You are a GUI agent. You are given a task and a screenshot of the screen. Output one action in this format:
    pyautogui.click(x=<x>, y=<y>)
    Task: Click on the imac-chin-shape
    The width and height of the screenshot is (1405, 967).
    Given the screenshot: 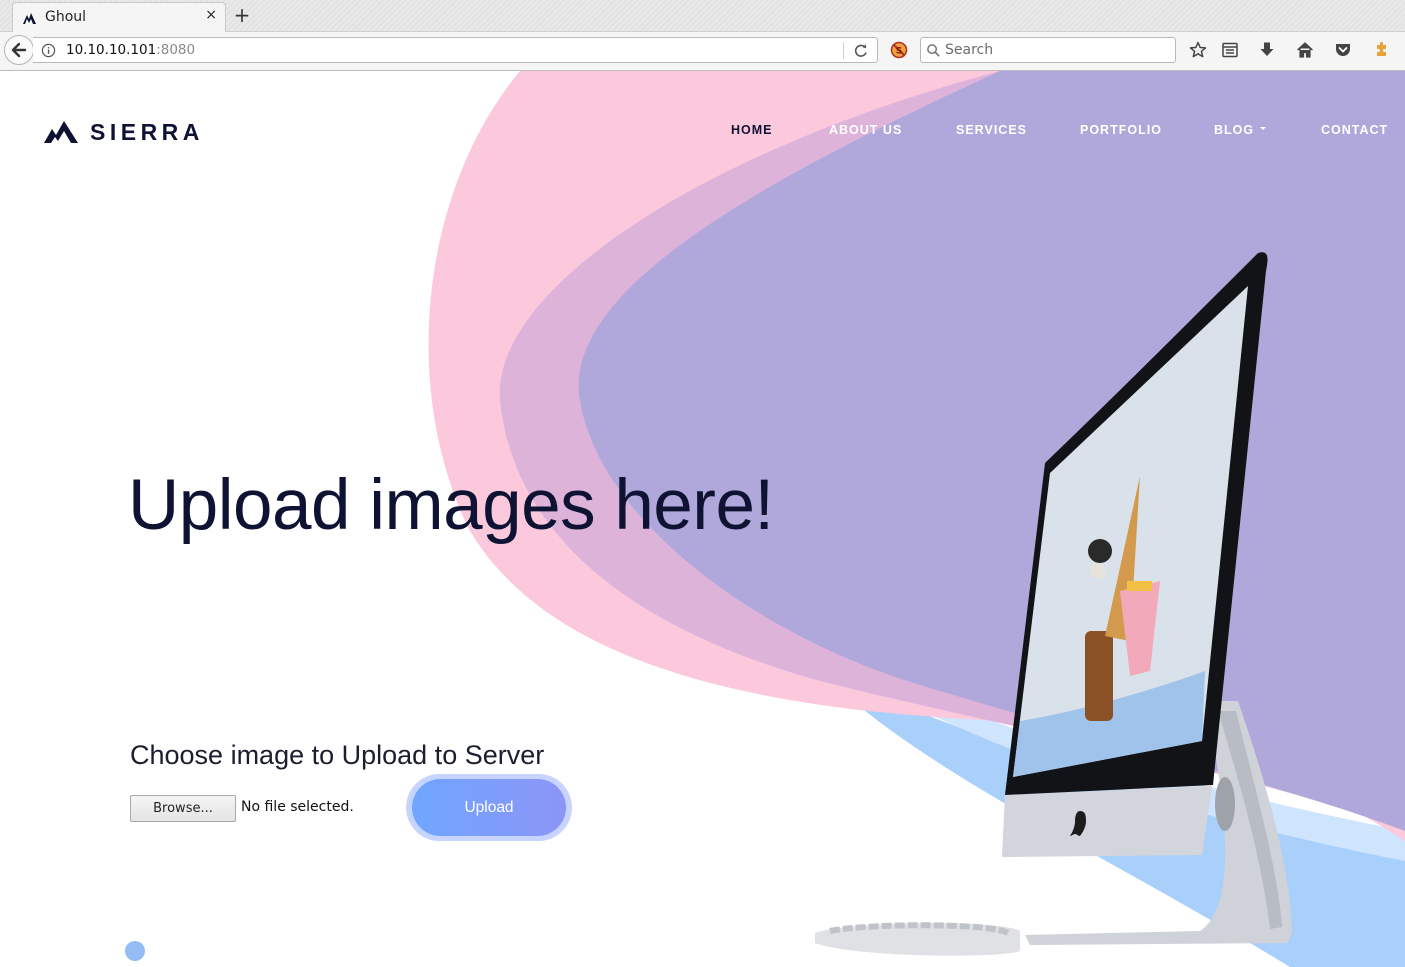 What is the action you would take?
    pyautogui.click(x=1107, y=821)
    